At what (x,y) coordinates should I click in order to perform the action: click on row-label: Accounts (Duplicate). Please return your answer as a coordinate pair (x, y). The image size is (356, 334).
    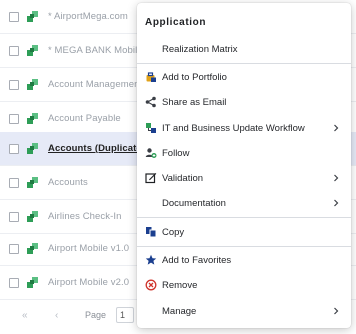
    Looking at the image, I should click on (96, 148).